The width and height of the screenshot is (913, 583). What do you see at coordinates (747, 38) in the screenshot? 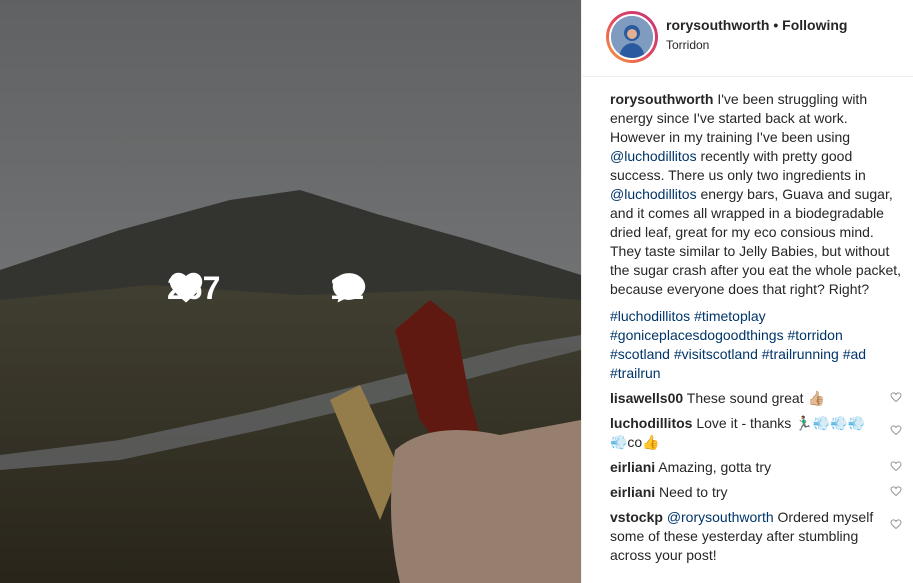
I see `post-header: rorysouthworth • Following Torridon` at bounding box center [747, 38].